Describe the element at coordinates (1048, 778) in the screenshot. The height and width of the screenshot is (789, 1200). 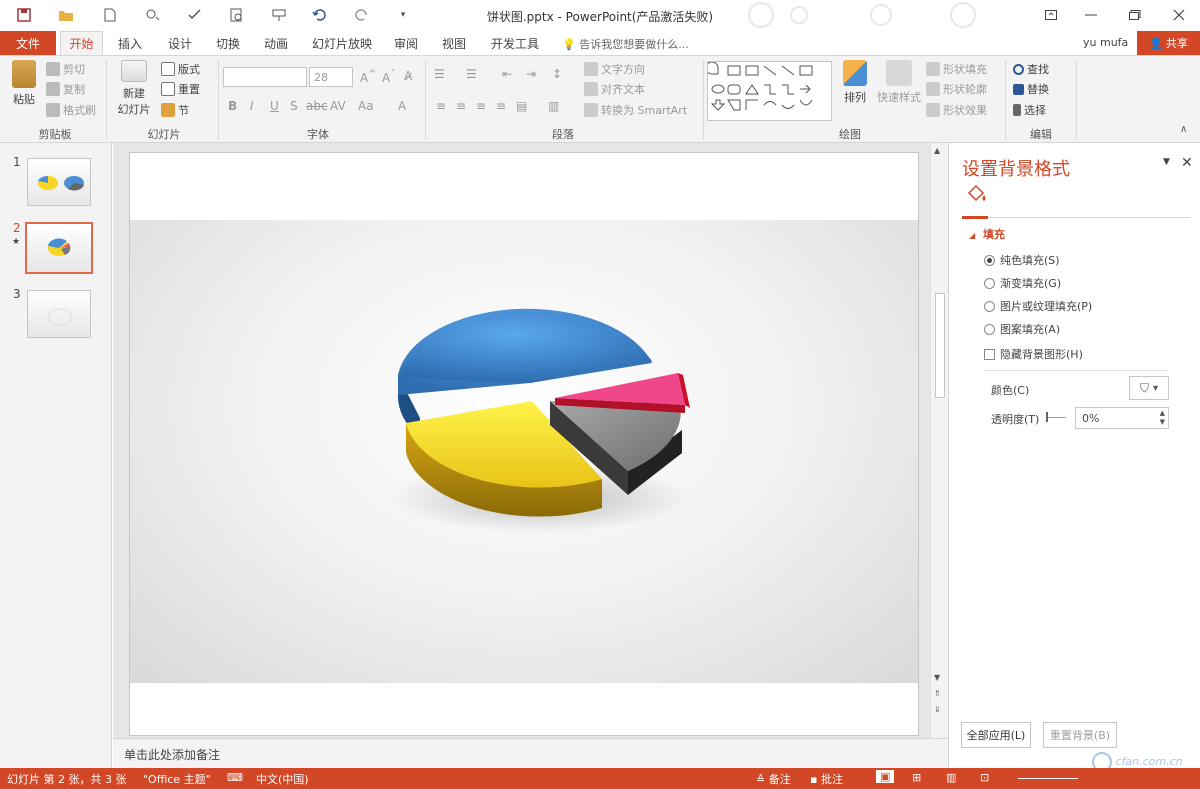
I see `zoom-slider` at that location.